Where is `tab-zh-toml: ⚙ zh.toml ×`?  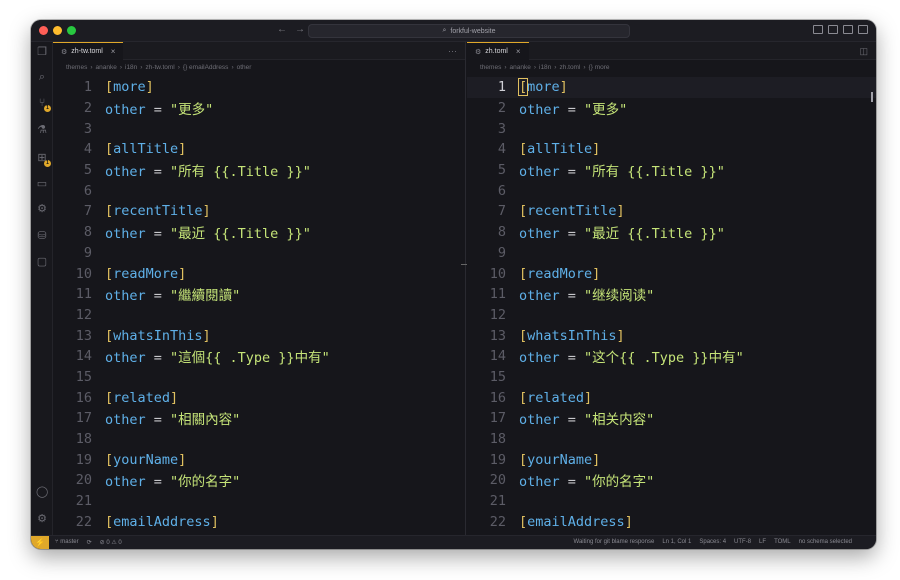
tab-zh-toml: ⚙ zh.toml × is located at coordinates (498, 51).